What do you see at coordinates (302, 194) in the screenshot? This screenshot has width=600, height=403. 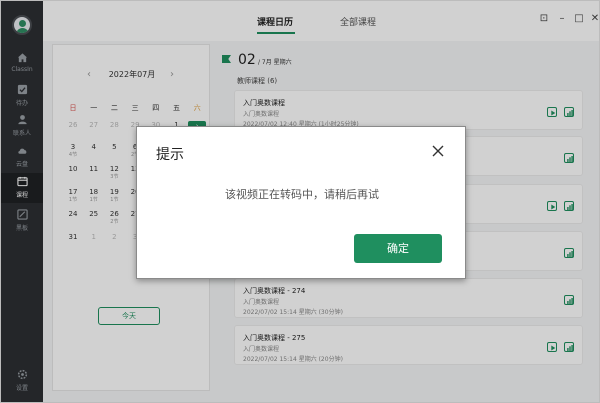 I see `dialog-message: 该视频正在转码中，请稍后再试` at bounding box center [302, 194].